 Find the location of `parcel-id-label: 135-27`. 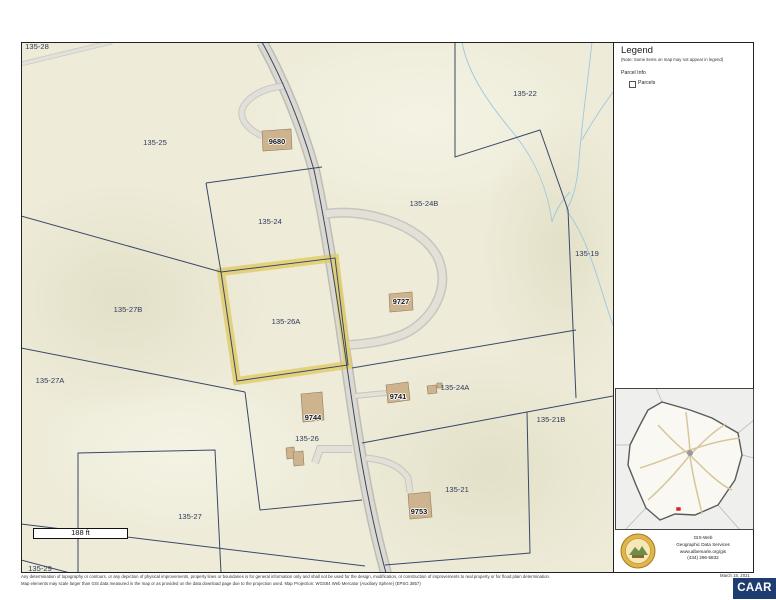

parcel-id-label: 135-27 is located at coordinates (190, 516).